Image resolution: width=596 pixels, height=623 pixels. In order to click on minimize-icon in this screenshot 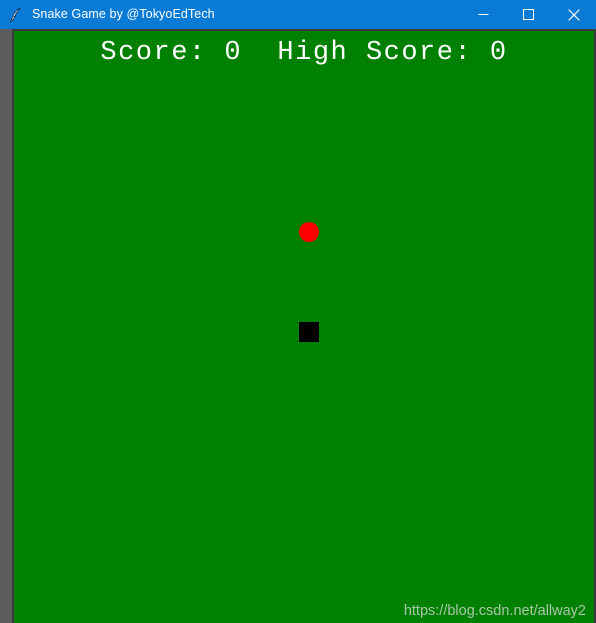, I will do `click(483, 14)`.